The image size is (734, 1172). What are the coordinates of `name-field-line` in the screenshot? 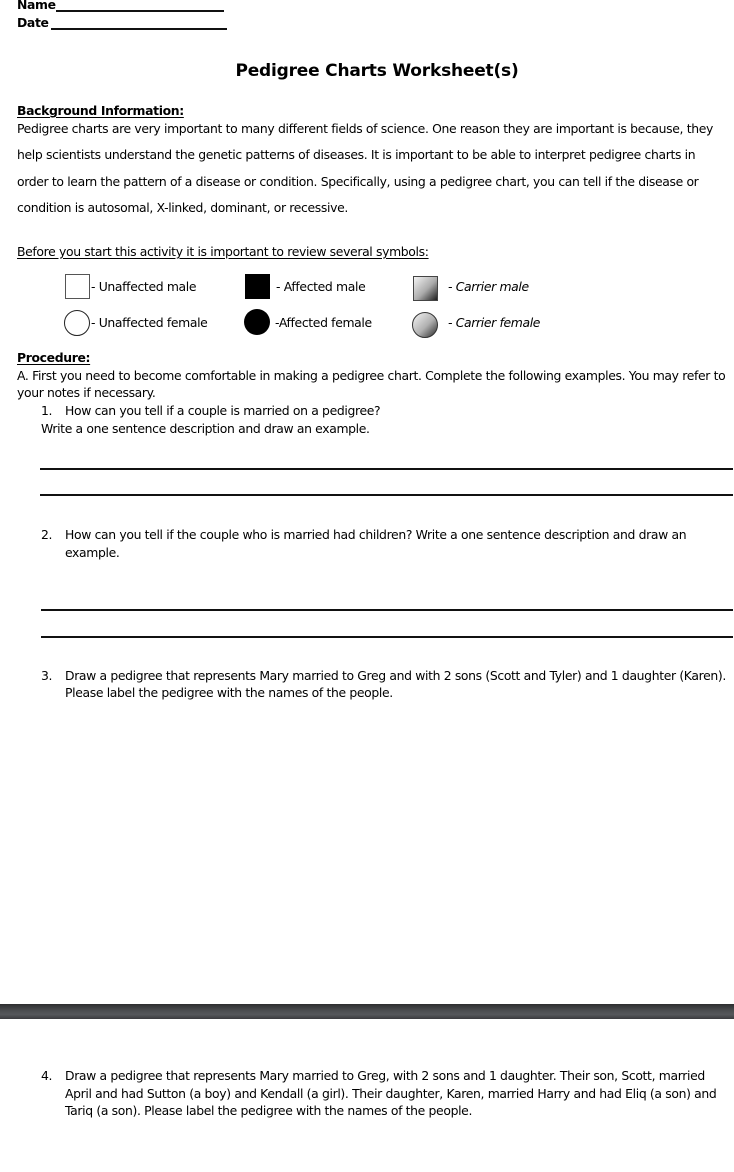 It's located at (140, 11).